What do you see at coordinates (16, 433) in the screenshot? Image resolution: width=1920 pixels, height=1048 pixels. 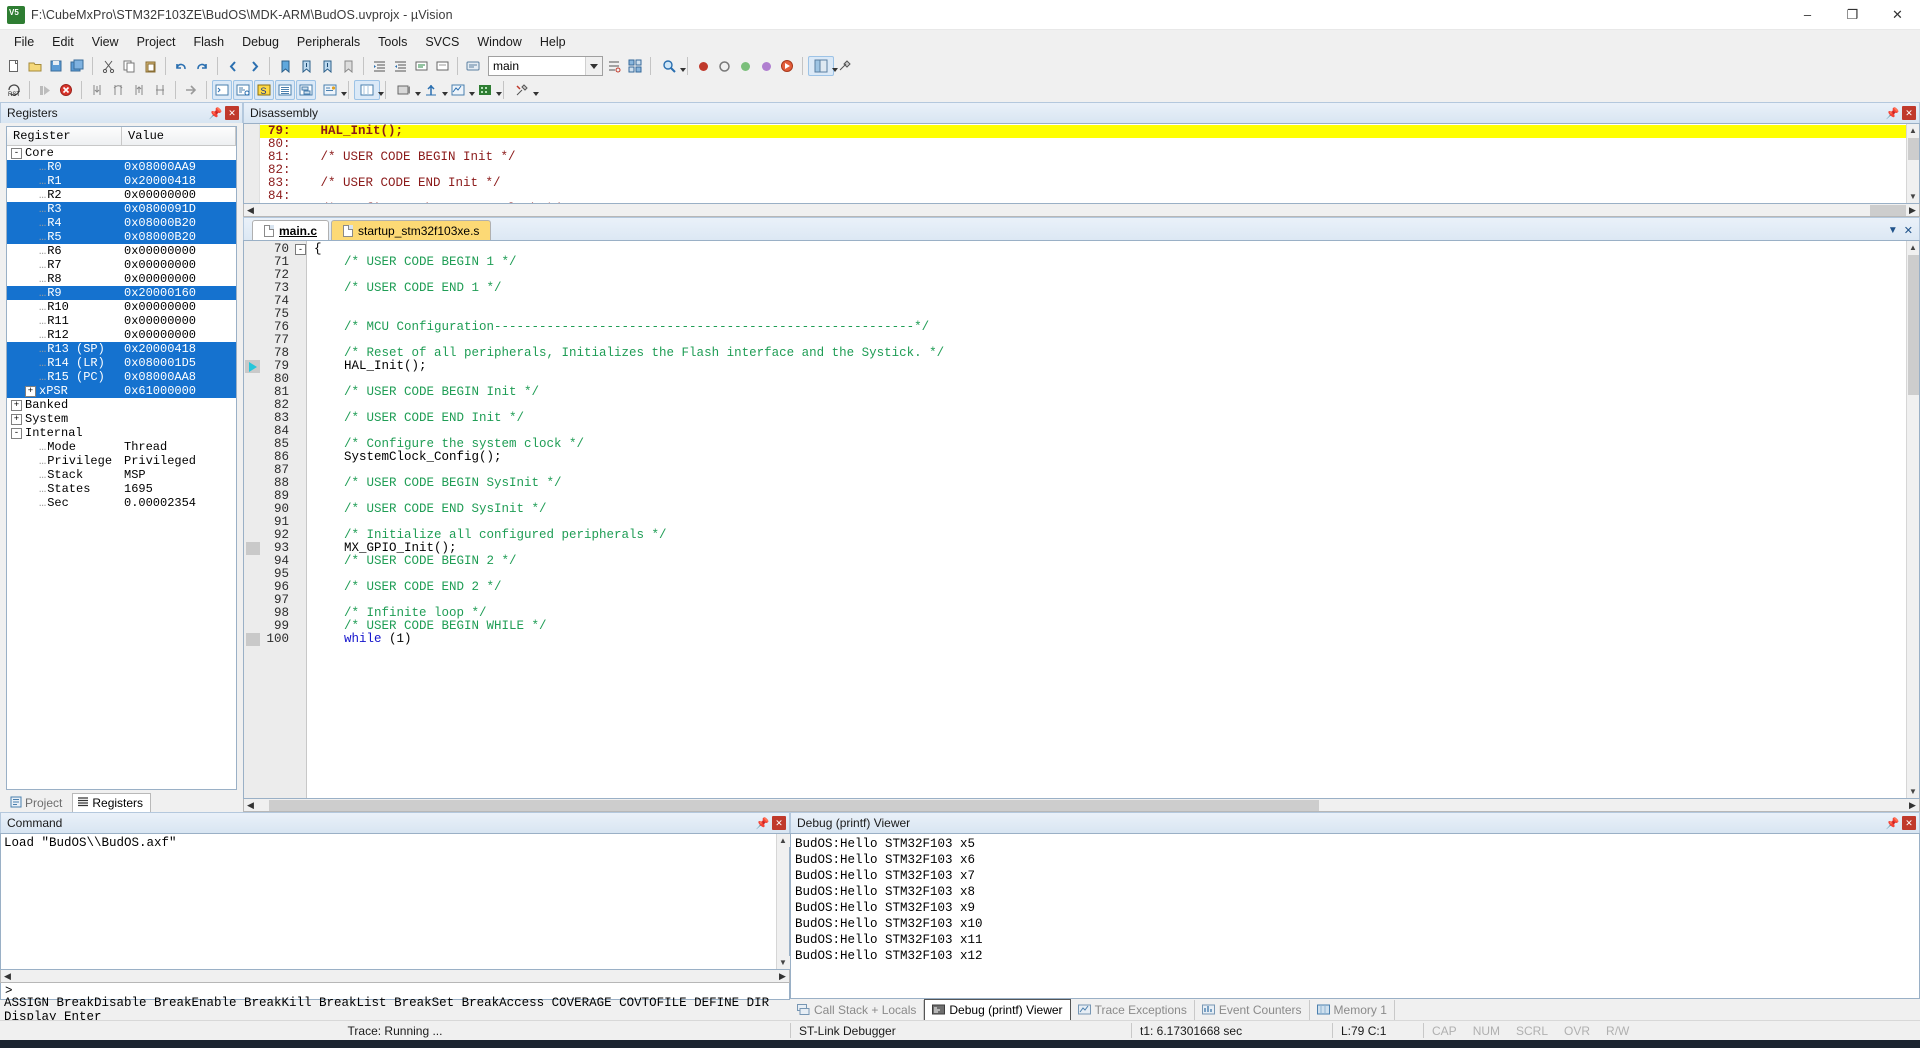 I see `collapse-icon: -` at bounding box center [16, 433].